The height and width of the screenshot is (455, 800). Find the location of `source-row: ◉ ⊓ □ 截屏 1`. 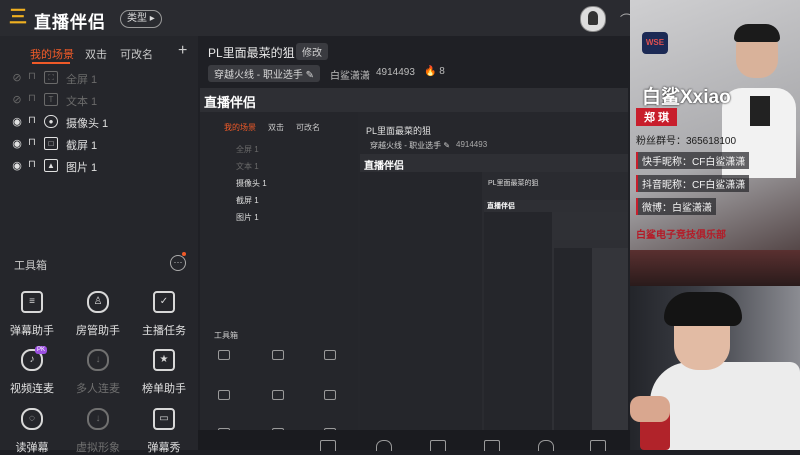

source-row: ◉ ⊓ □ 截屏 1 is located at coordinates (98, 145).